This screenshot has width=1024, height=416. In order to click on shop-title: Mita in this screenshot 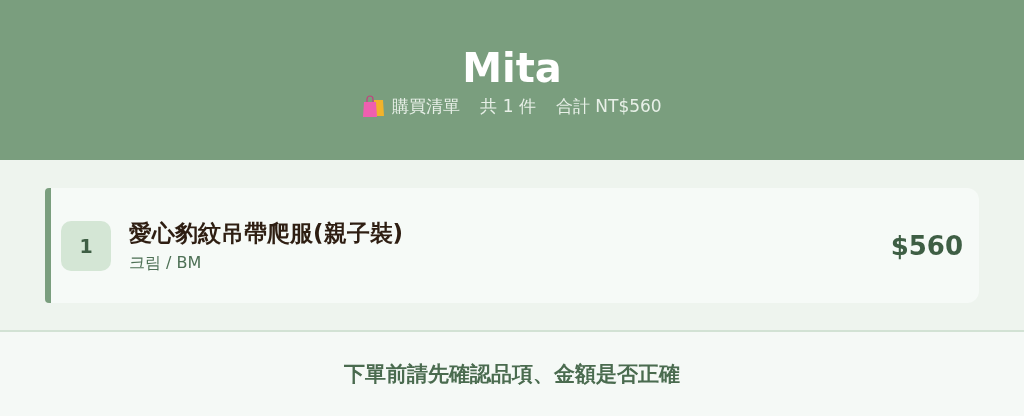, I will do `click(512, 68)`.